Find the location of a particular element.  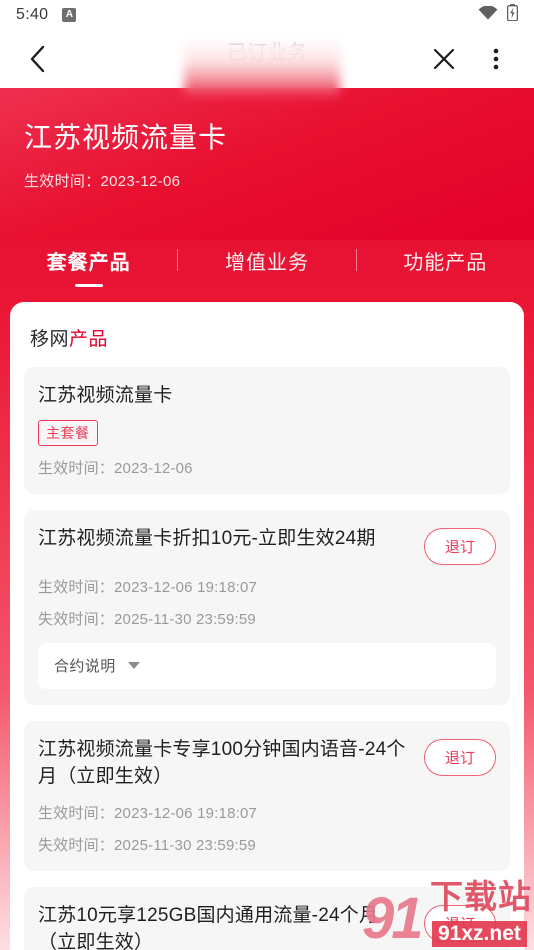

chevron-down-icon is located at coordinates (133, 666).